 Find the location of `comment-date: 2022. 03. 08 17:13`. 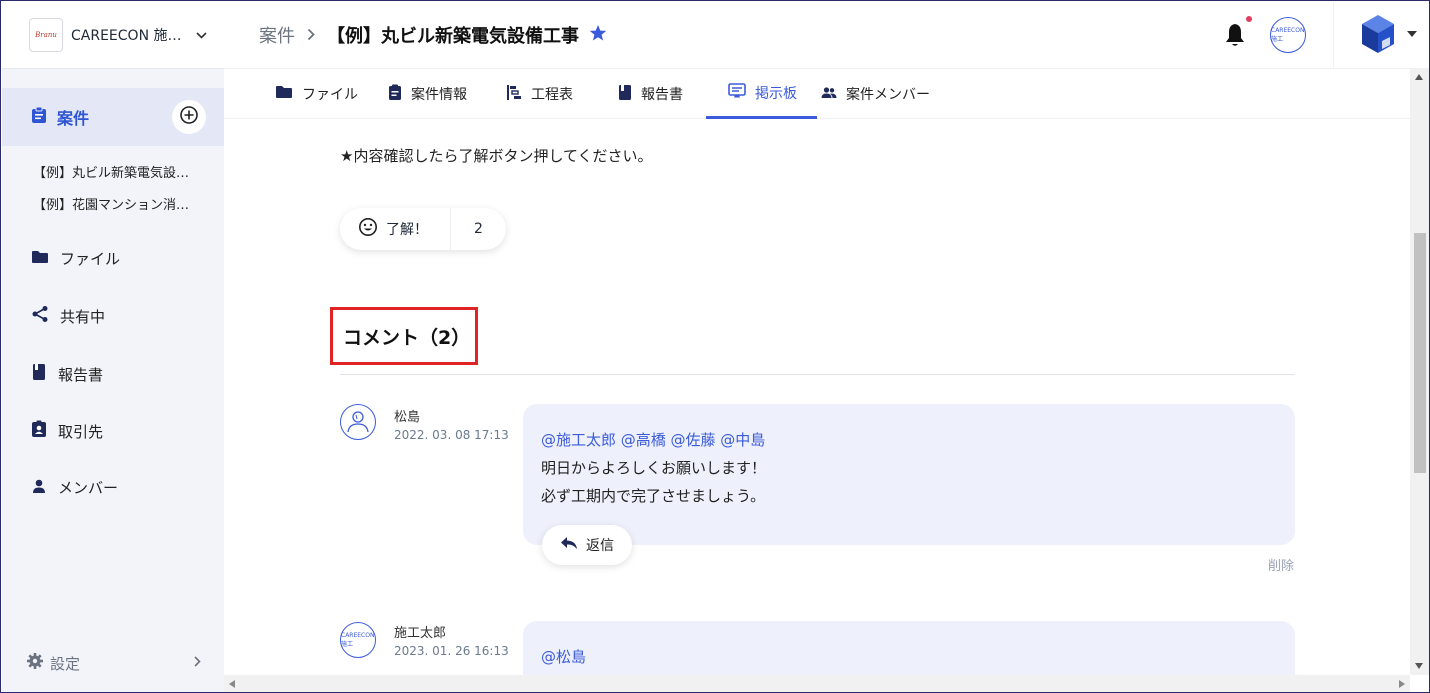

comment-date: 2022. 03. 08 17:13 is located at coordinates (451, 435).